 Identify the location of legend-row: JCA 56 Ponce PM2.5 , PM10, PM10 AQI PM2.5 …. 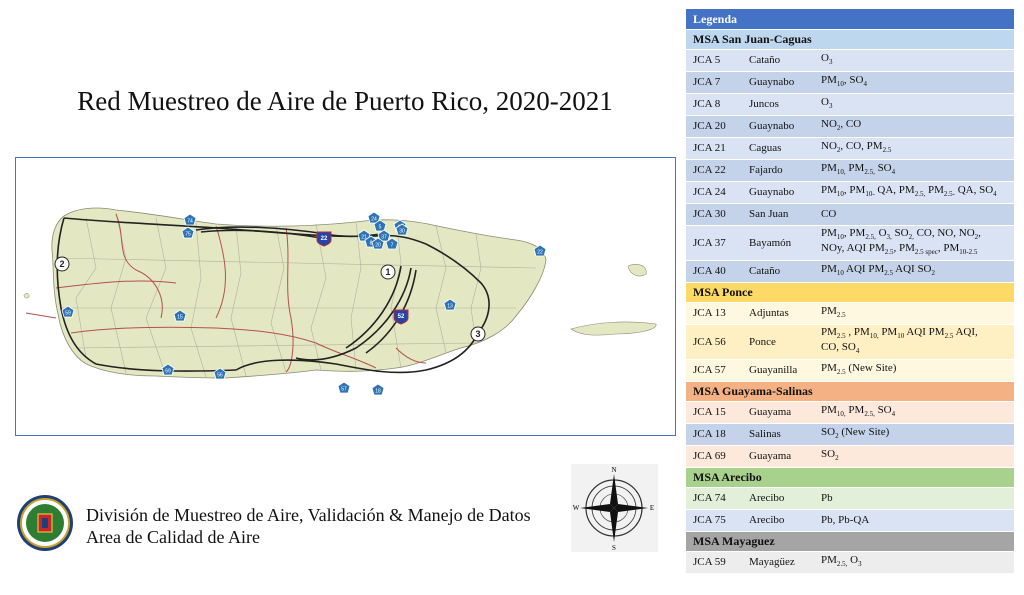
(850, 342).